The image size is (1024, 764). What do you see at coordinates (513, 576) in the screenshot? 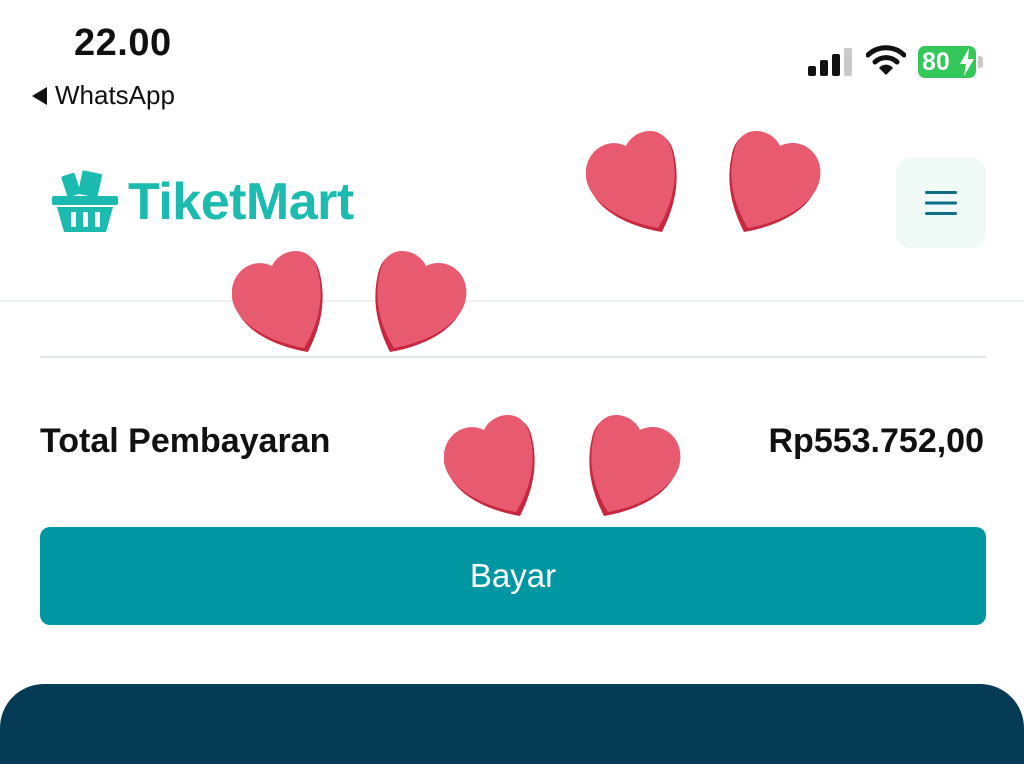
I see `pay-button: Bayar` at bounding box center [513, 576].